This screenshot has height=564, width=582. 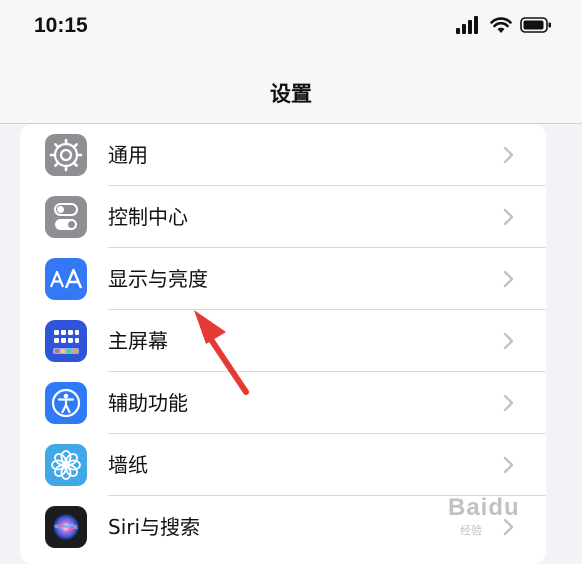 What do you see at coordinates (283, 217) in the screenshot?
I see `settings-item-control-center: 控制中心` at bounding box center [283, 217].